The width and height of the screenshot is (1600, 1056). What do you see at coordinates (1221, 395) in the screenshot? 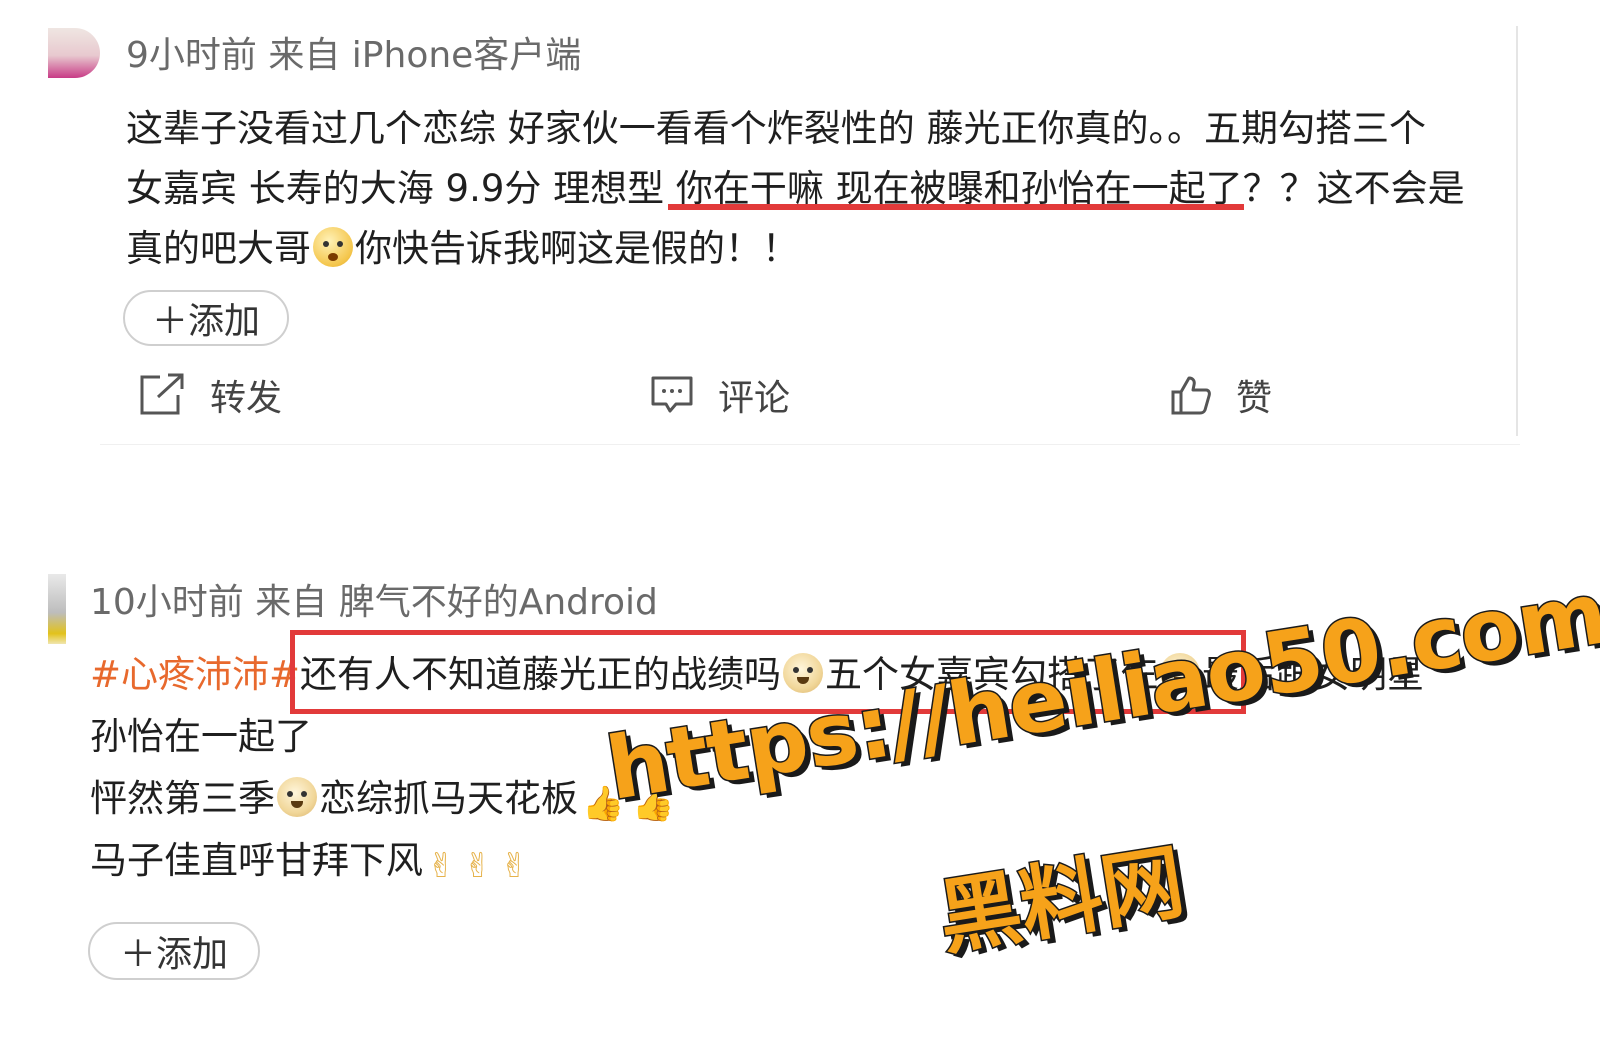
I see `like-button: 赞` at bounding box center [1221, 395].